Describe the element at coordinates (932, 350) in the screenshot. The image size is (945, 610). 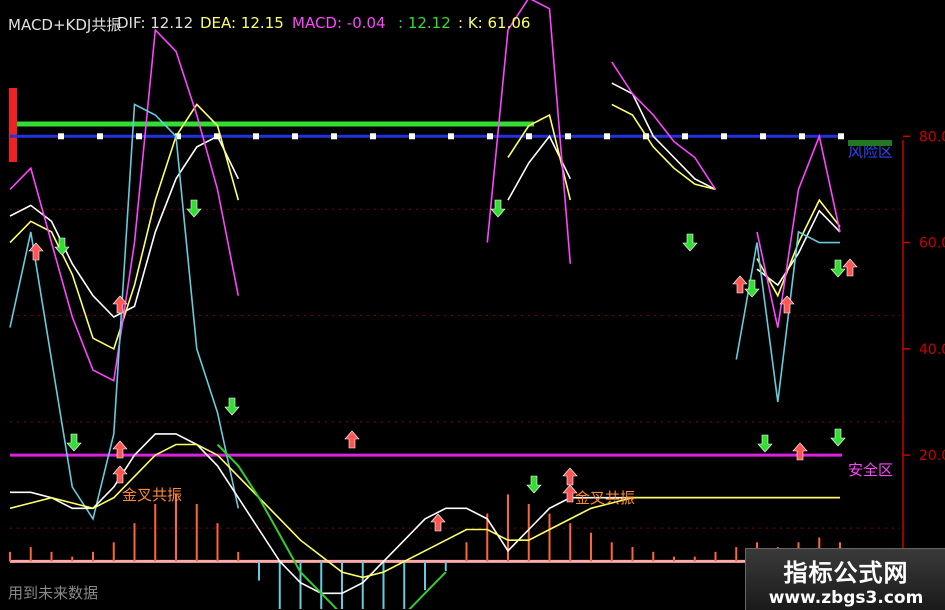
I see `y-tick-label: 40.00` at that location.